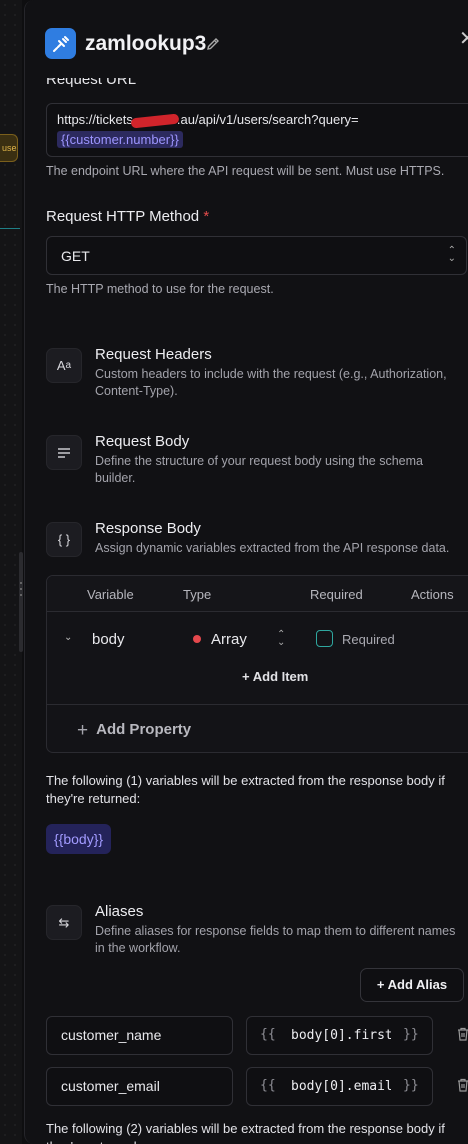 Image resolution: width=468 pixels, height=1144 pixels. What do you see at coordinates (64, 539) in the screenshot?
I see `braces-icon: { }` at bounding box center [64, 539].